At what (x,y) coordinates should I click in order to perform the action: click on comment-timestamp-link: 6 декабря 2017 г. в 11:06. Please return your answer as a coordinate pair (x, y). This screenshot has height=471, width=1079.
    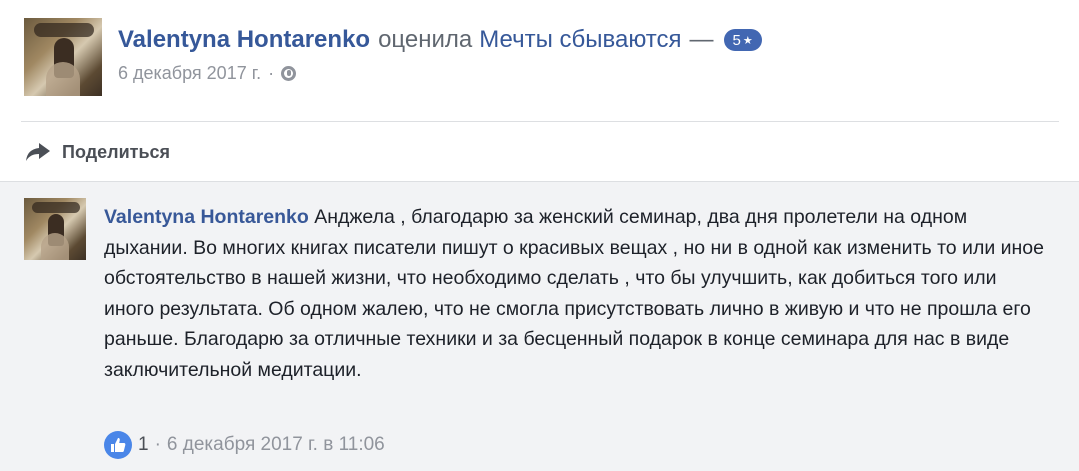
    Looking at the image, I should click on (276, 445).